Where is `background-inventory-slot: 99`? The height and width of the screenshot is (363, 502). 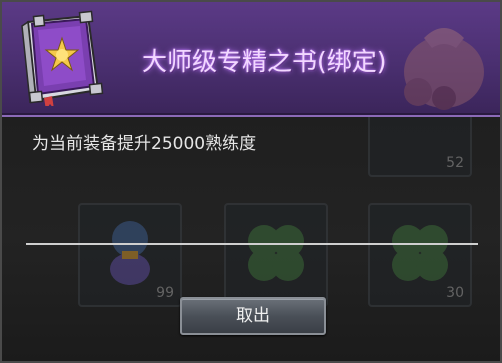 background-inventory-slot: 99 is located at coordinates (130, 255).